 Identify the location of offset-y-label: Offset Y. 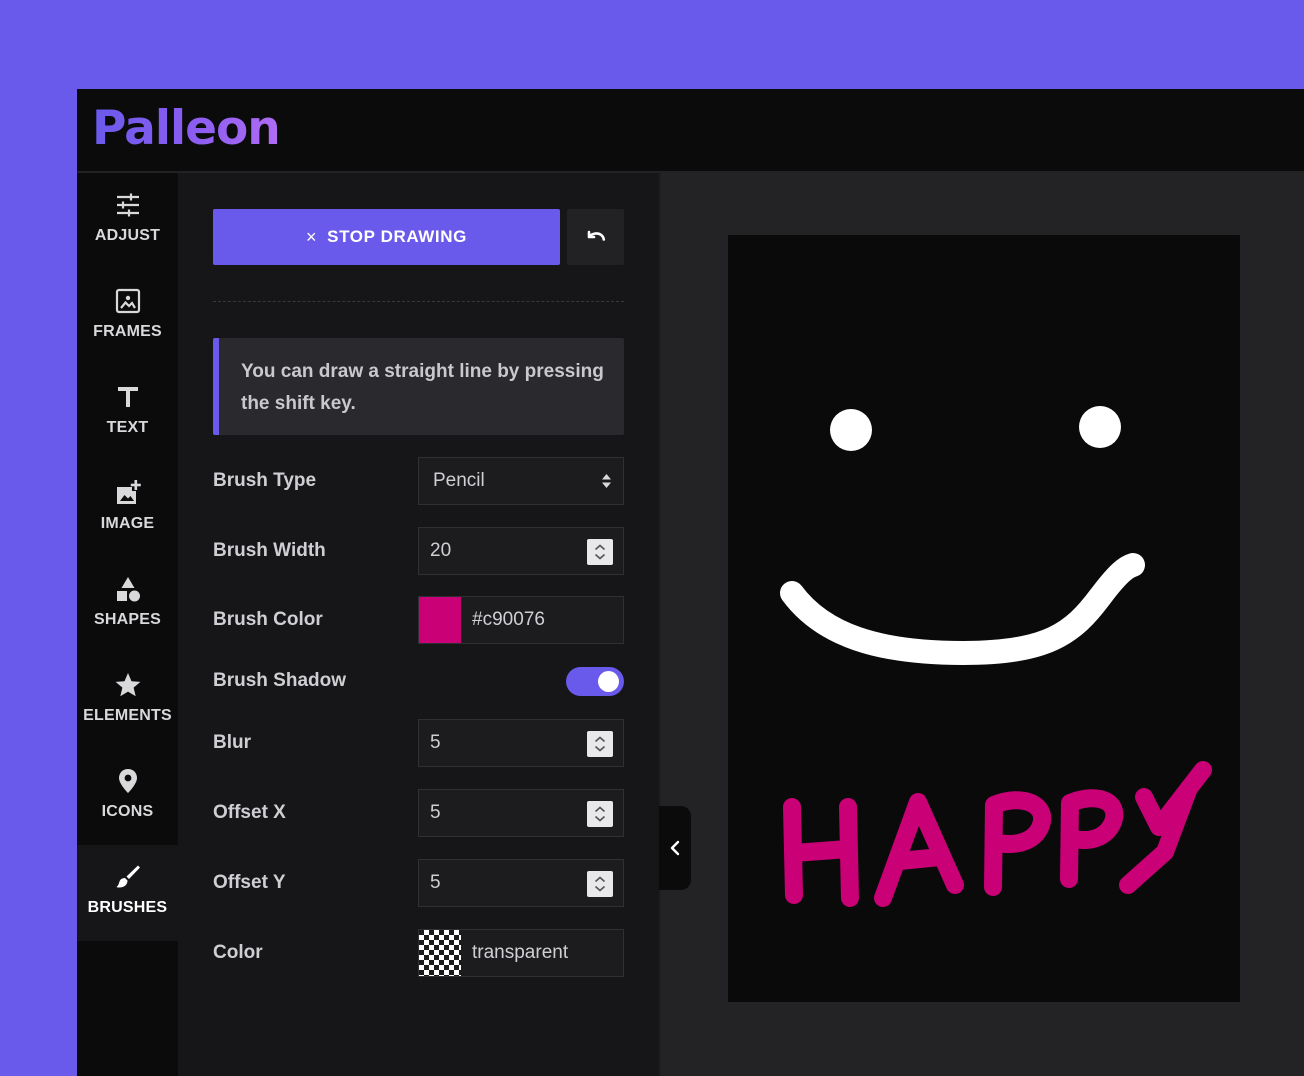
(249, 882).